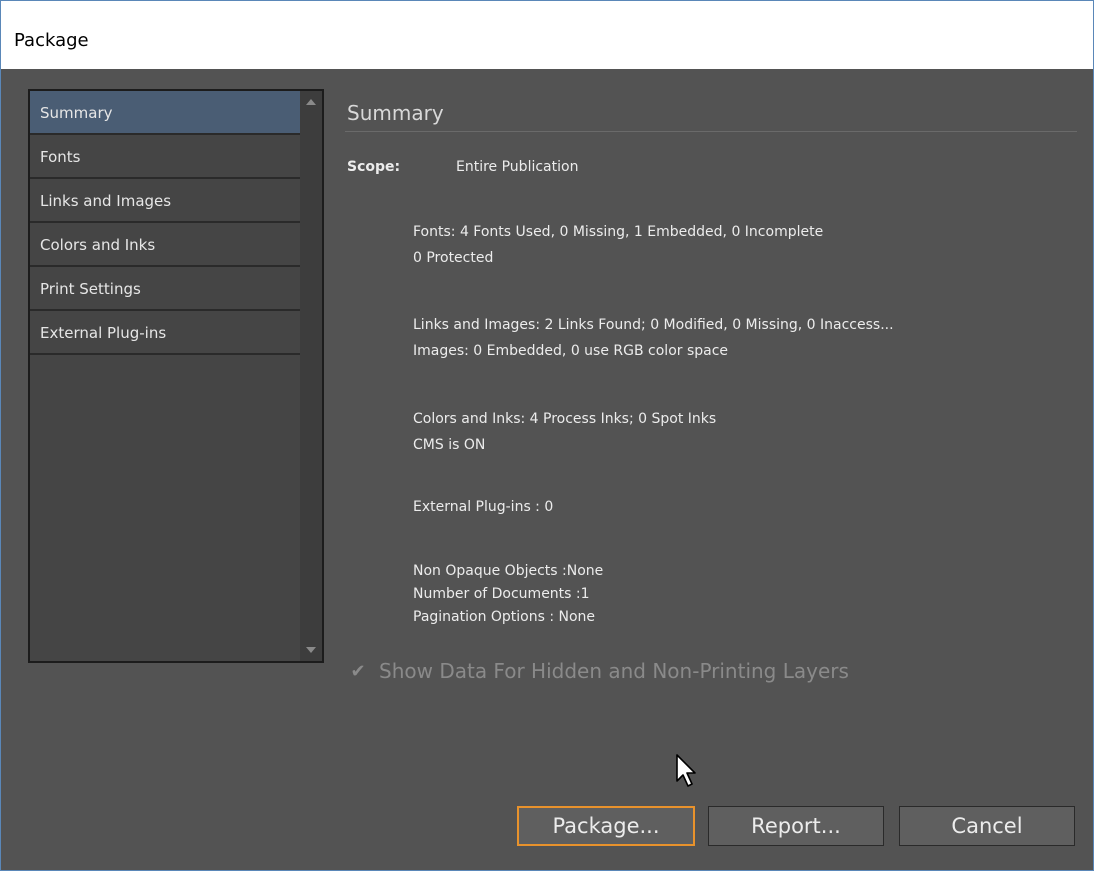 This screenshot has width=1094, height=871. What do you see at coordinates (517, 167) in the screenshot?
I see `scope-value: Entire Publication` at bounding box center [517, 167].